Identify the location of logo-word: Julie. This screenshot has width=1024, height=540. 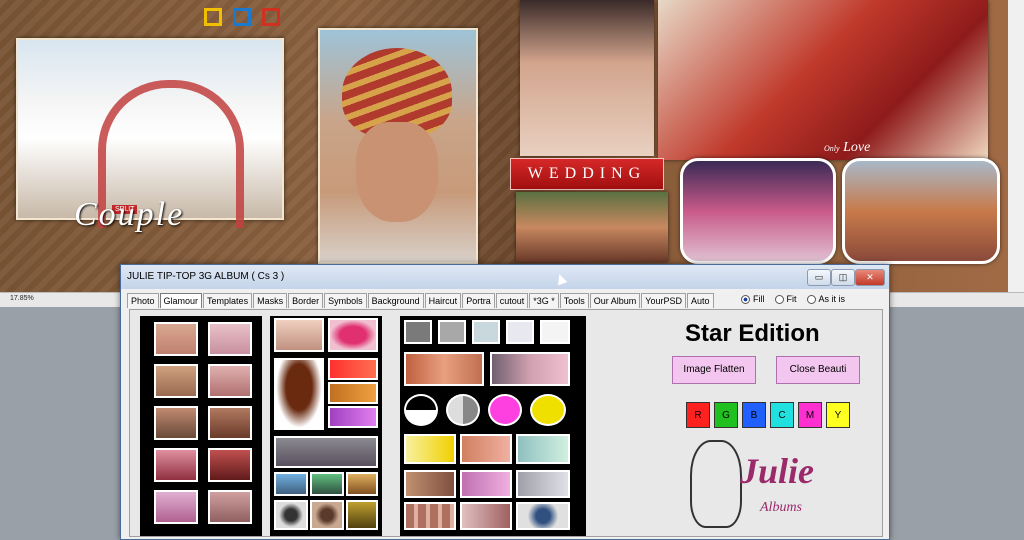
(777, 471).